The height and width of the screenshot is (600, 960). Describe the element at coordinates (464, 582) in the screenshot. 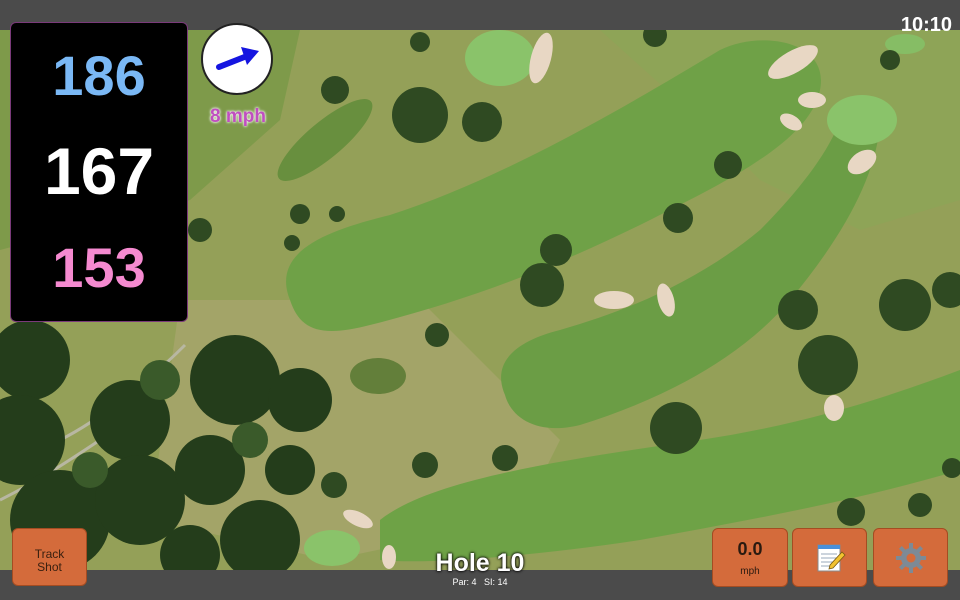

I see `hole-par: Par: 4` at that location.